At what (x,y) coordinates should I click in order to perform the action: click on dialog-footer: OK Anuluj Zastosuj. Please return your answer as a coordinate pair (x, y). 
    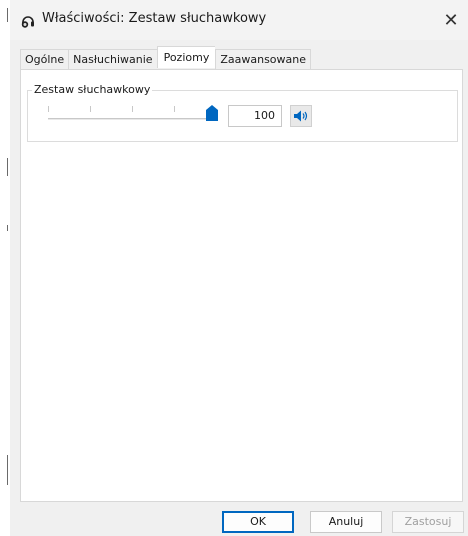
    Looking at the image, I should click on (239, 519).